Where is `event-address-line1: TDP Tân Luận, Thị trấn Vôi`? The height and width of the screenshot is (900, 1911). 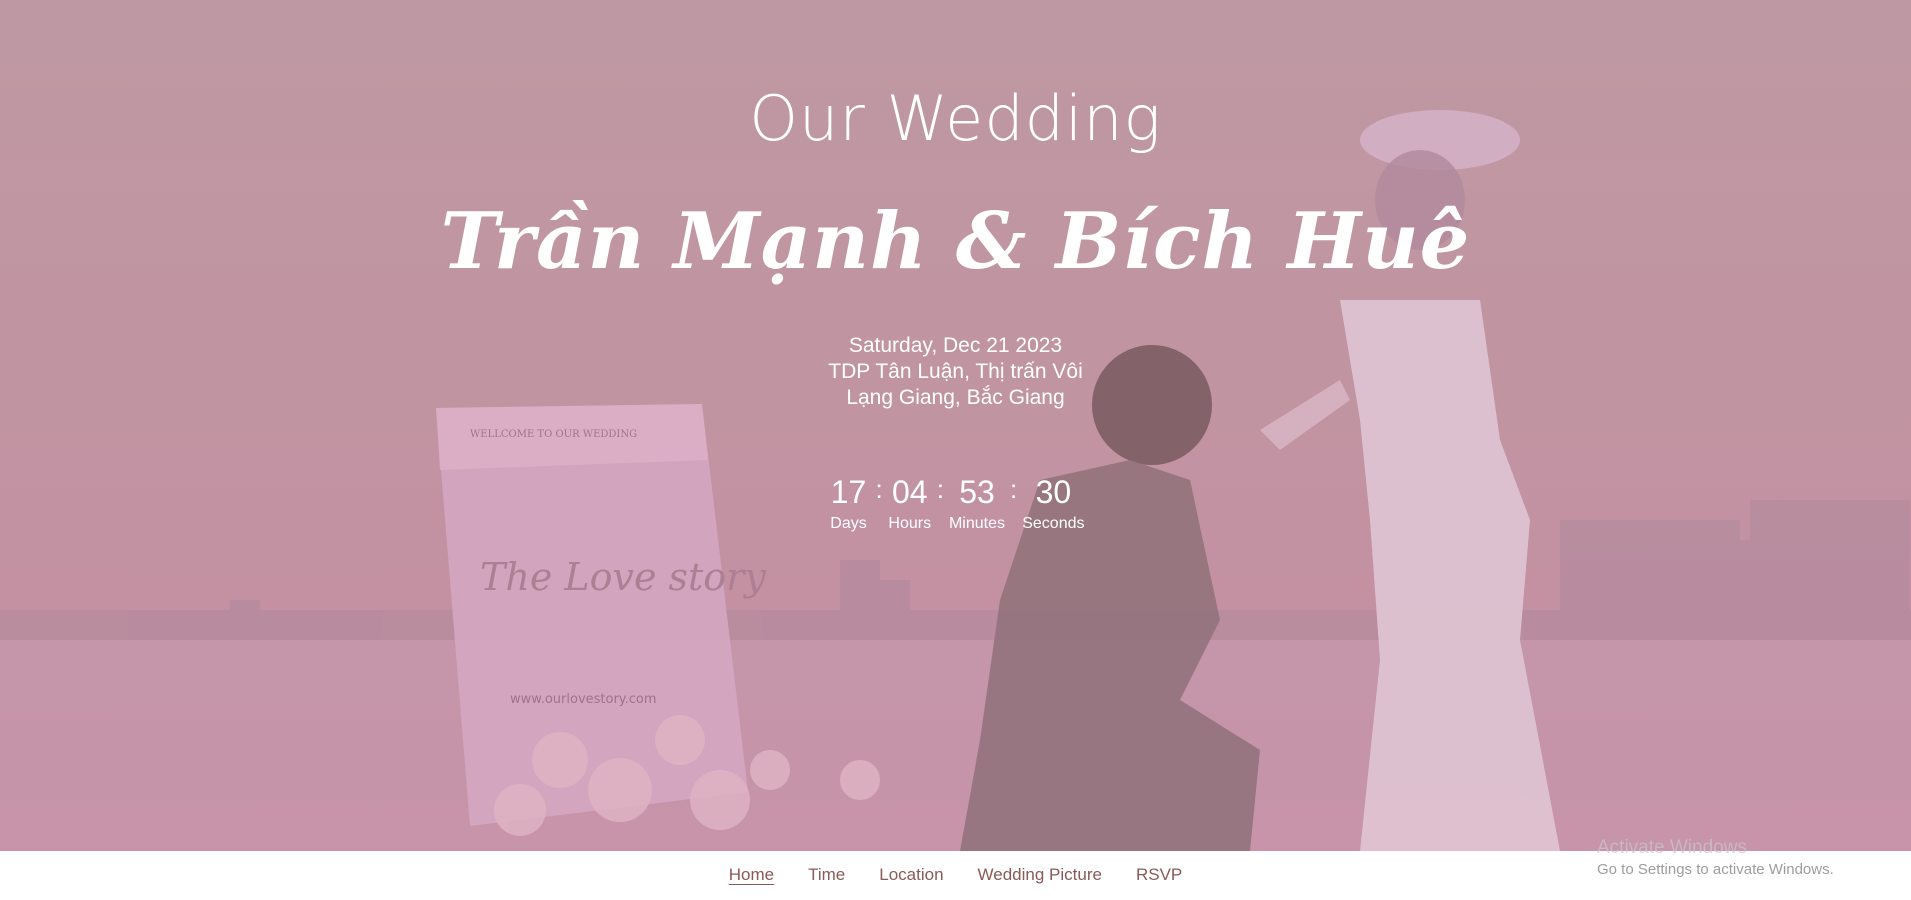 event-address-line1: TDP Tân Luận, Thị trấn Vôi is located at coordinates (955, 371).